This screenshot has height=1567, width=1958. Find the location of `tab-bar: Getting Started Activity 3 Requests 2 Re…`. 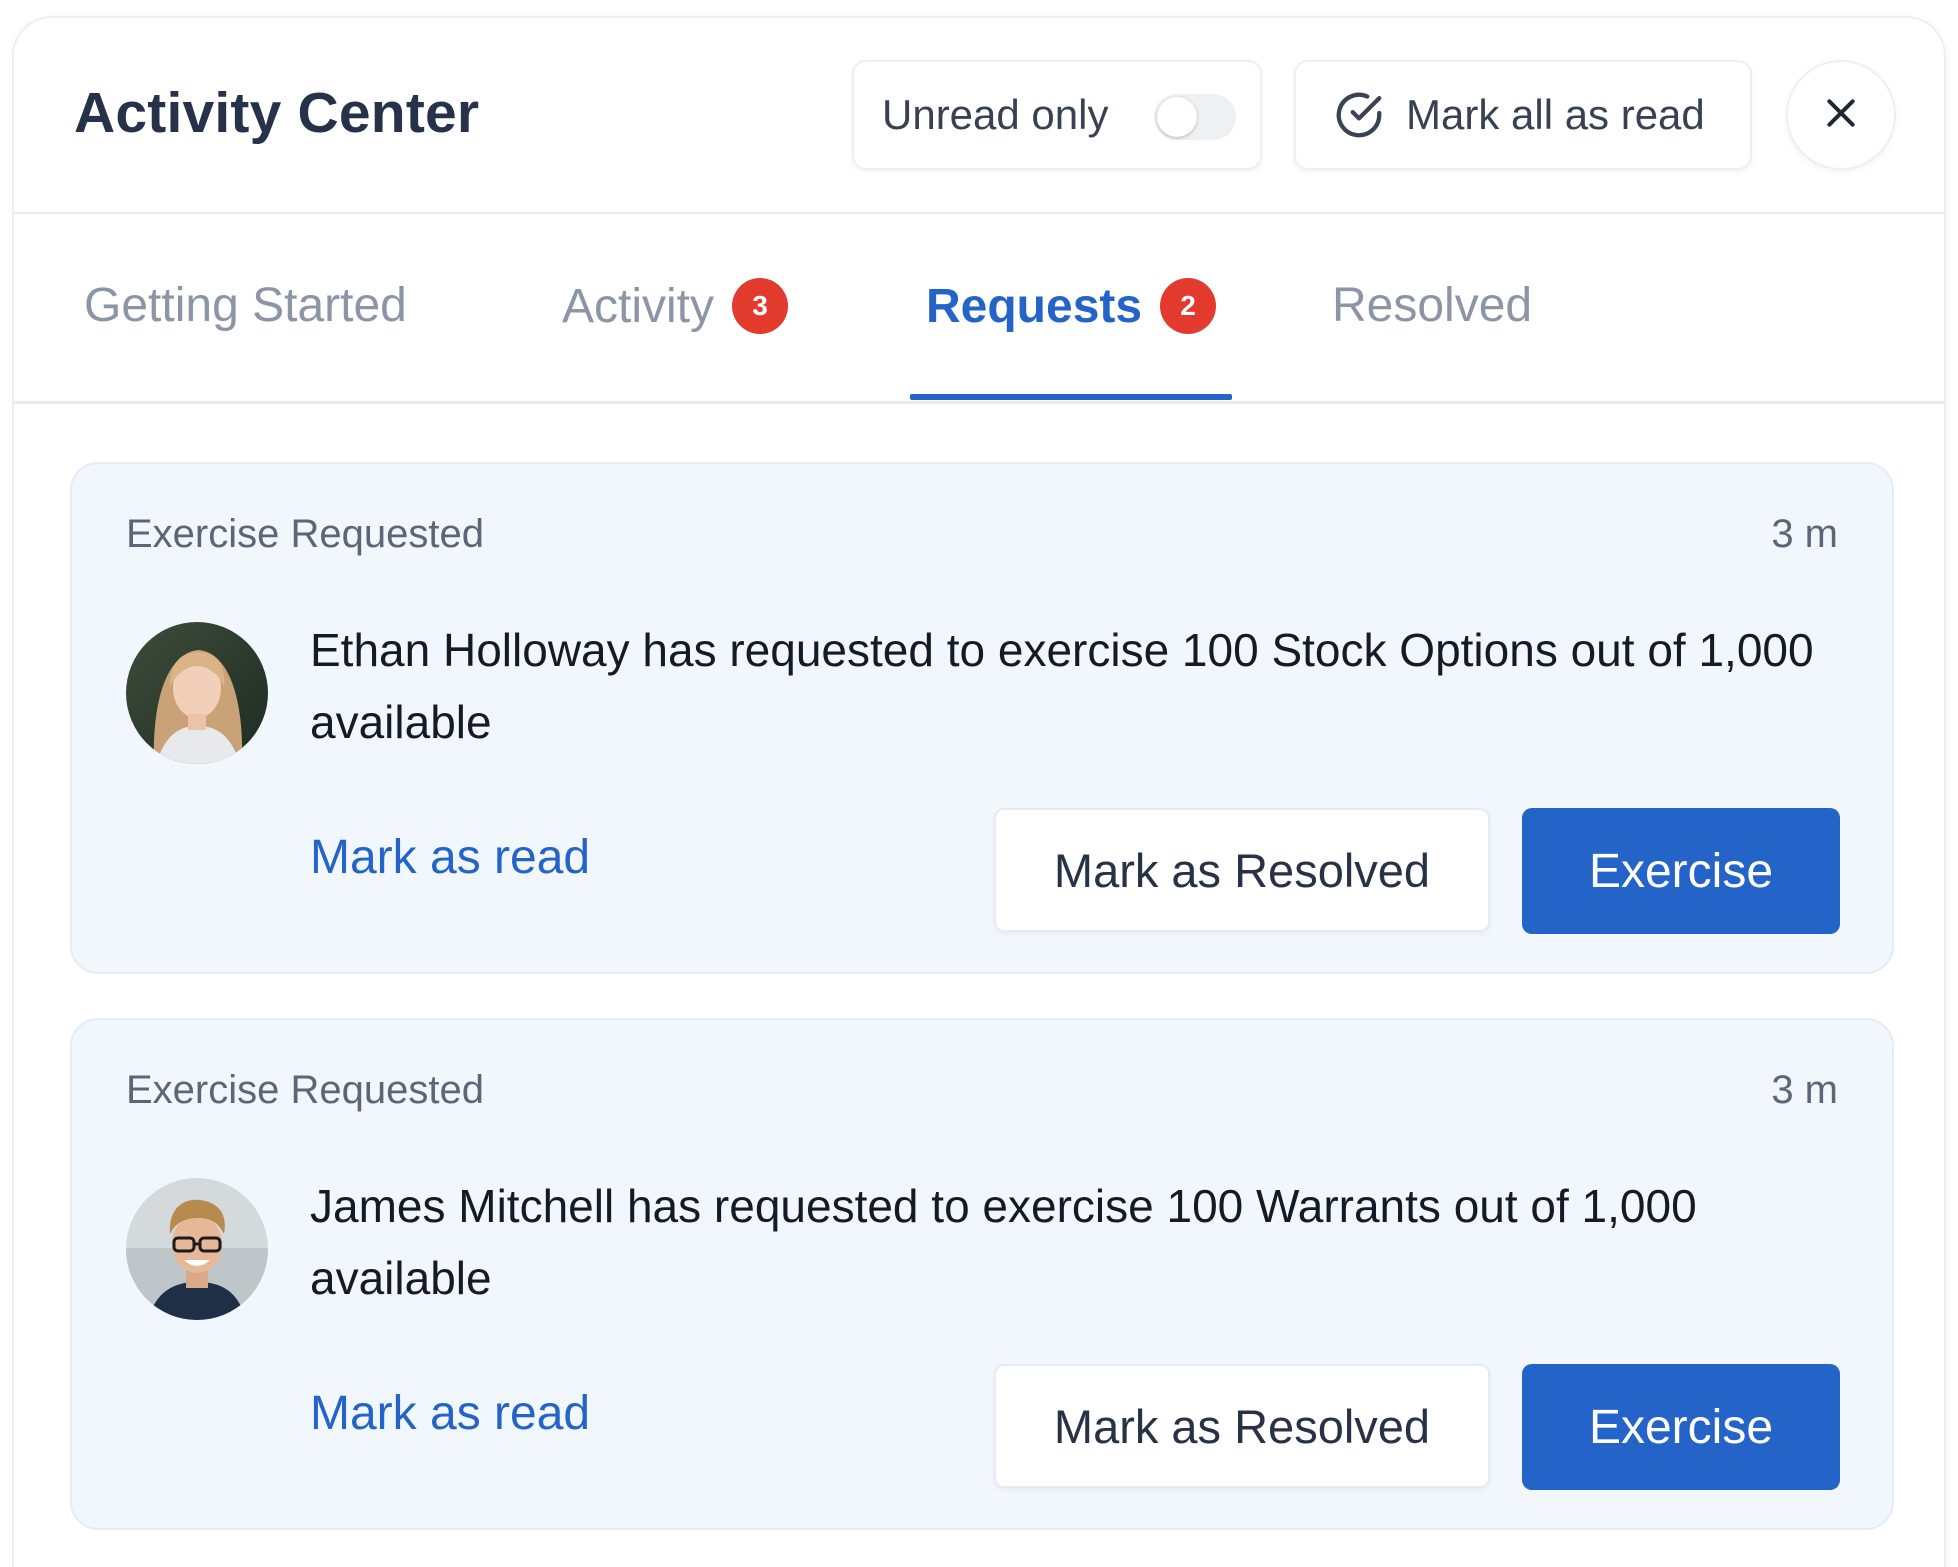

tab-bar: Getting Started Activity 3 Requests 2 Re… is located at coordinates (979, 309).